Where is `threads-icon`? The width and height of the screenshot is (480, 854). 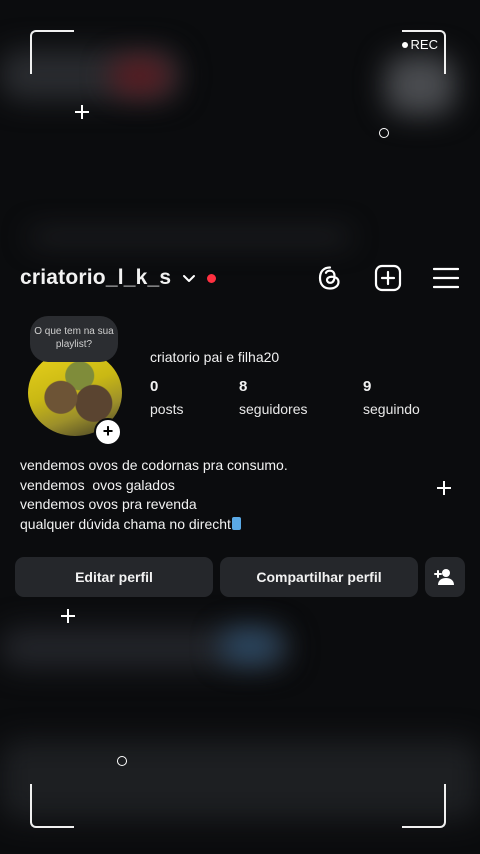 threads-icon is located at coordinates (330, 278).